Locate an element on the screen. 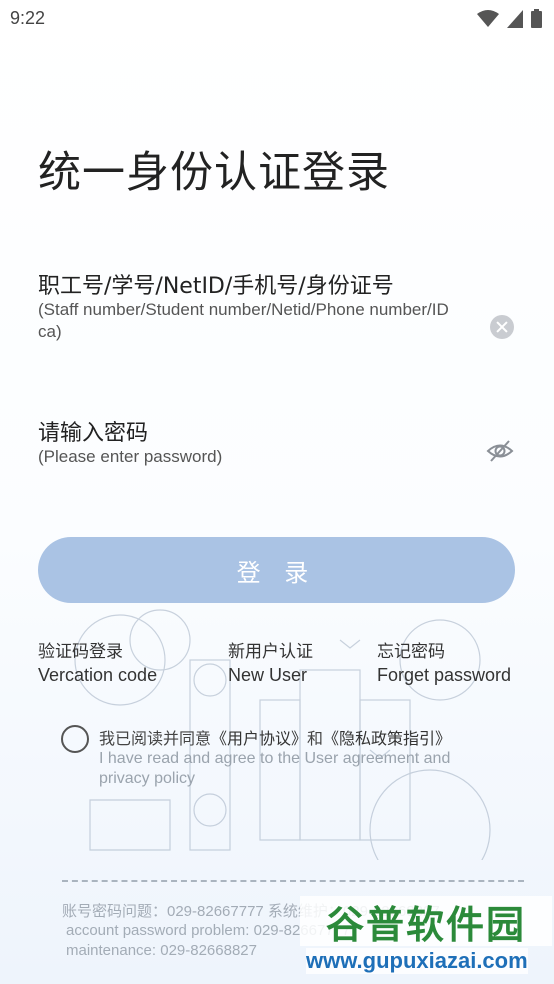  password-hint: (Please enter password) is located at coordinates (130, 456).